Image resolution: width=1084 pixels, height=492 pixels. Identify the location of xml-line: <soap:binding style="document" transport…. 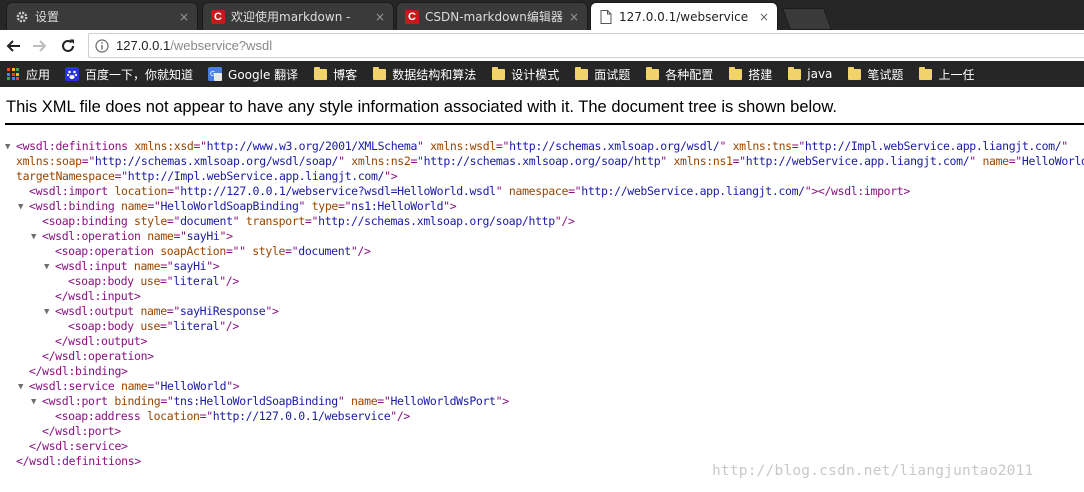
(308, 221).